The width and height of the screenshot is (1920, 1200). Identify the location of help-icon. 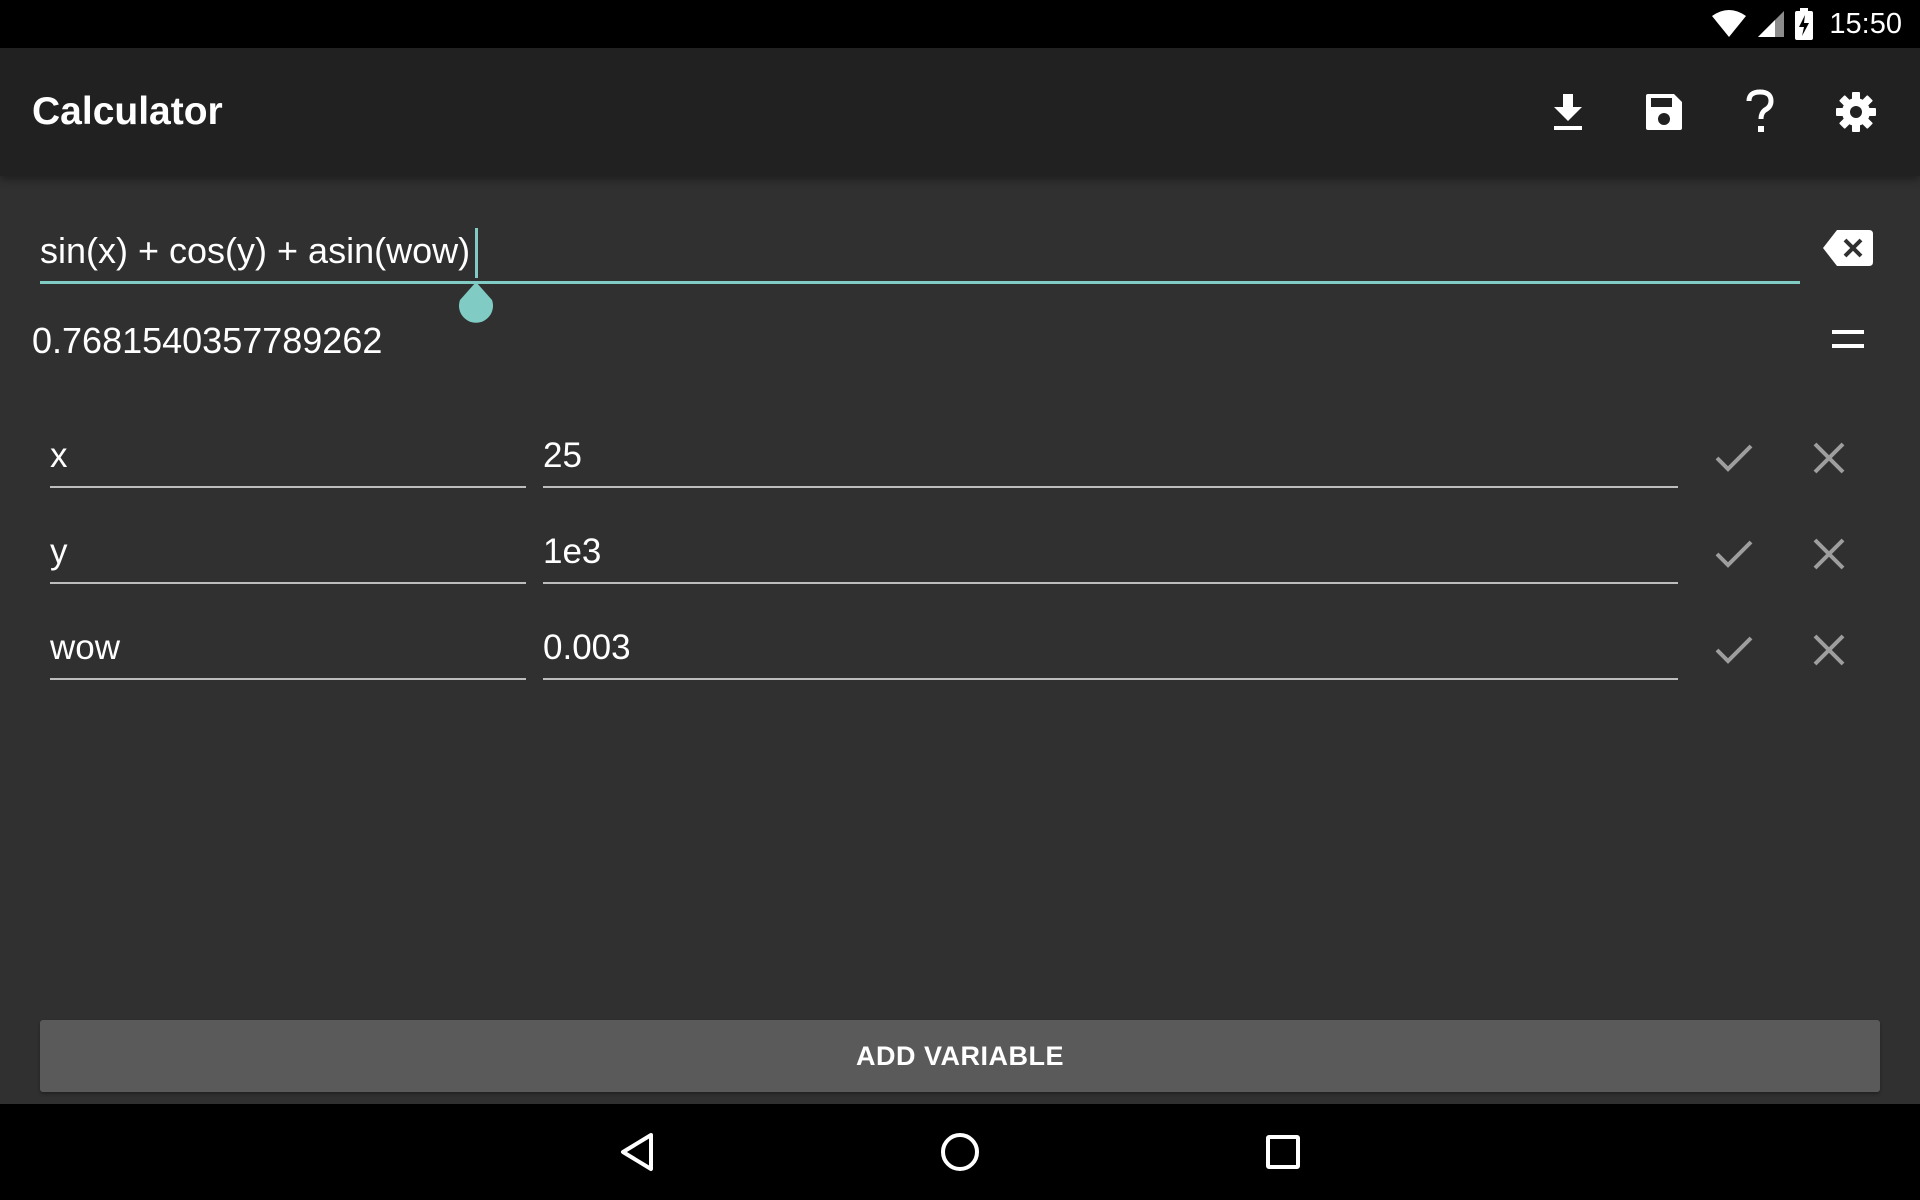
(1760, 110).